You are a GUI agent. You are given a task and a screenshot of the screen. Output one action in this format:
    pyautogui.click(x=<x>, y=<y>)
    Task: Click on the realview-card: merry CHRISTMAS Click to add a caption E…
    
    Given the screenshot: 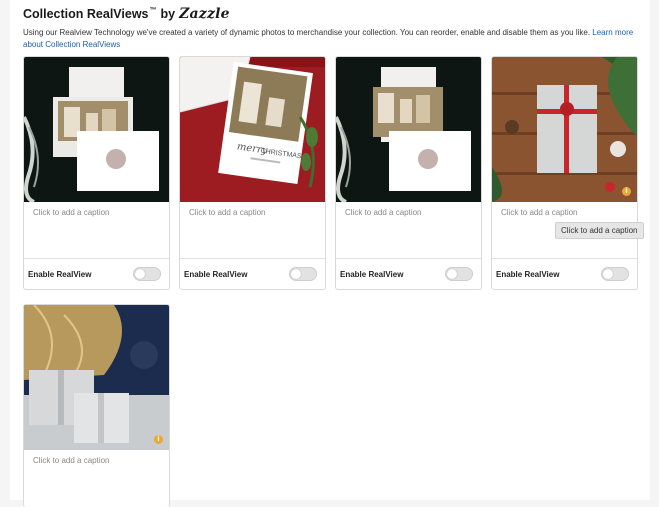 What is the action you would take?
    pyautogui.click(x=252, y=173)
    